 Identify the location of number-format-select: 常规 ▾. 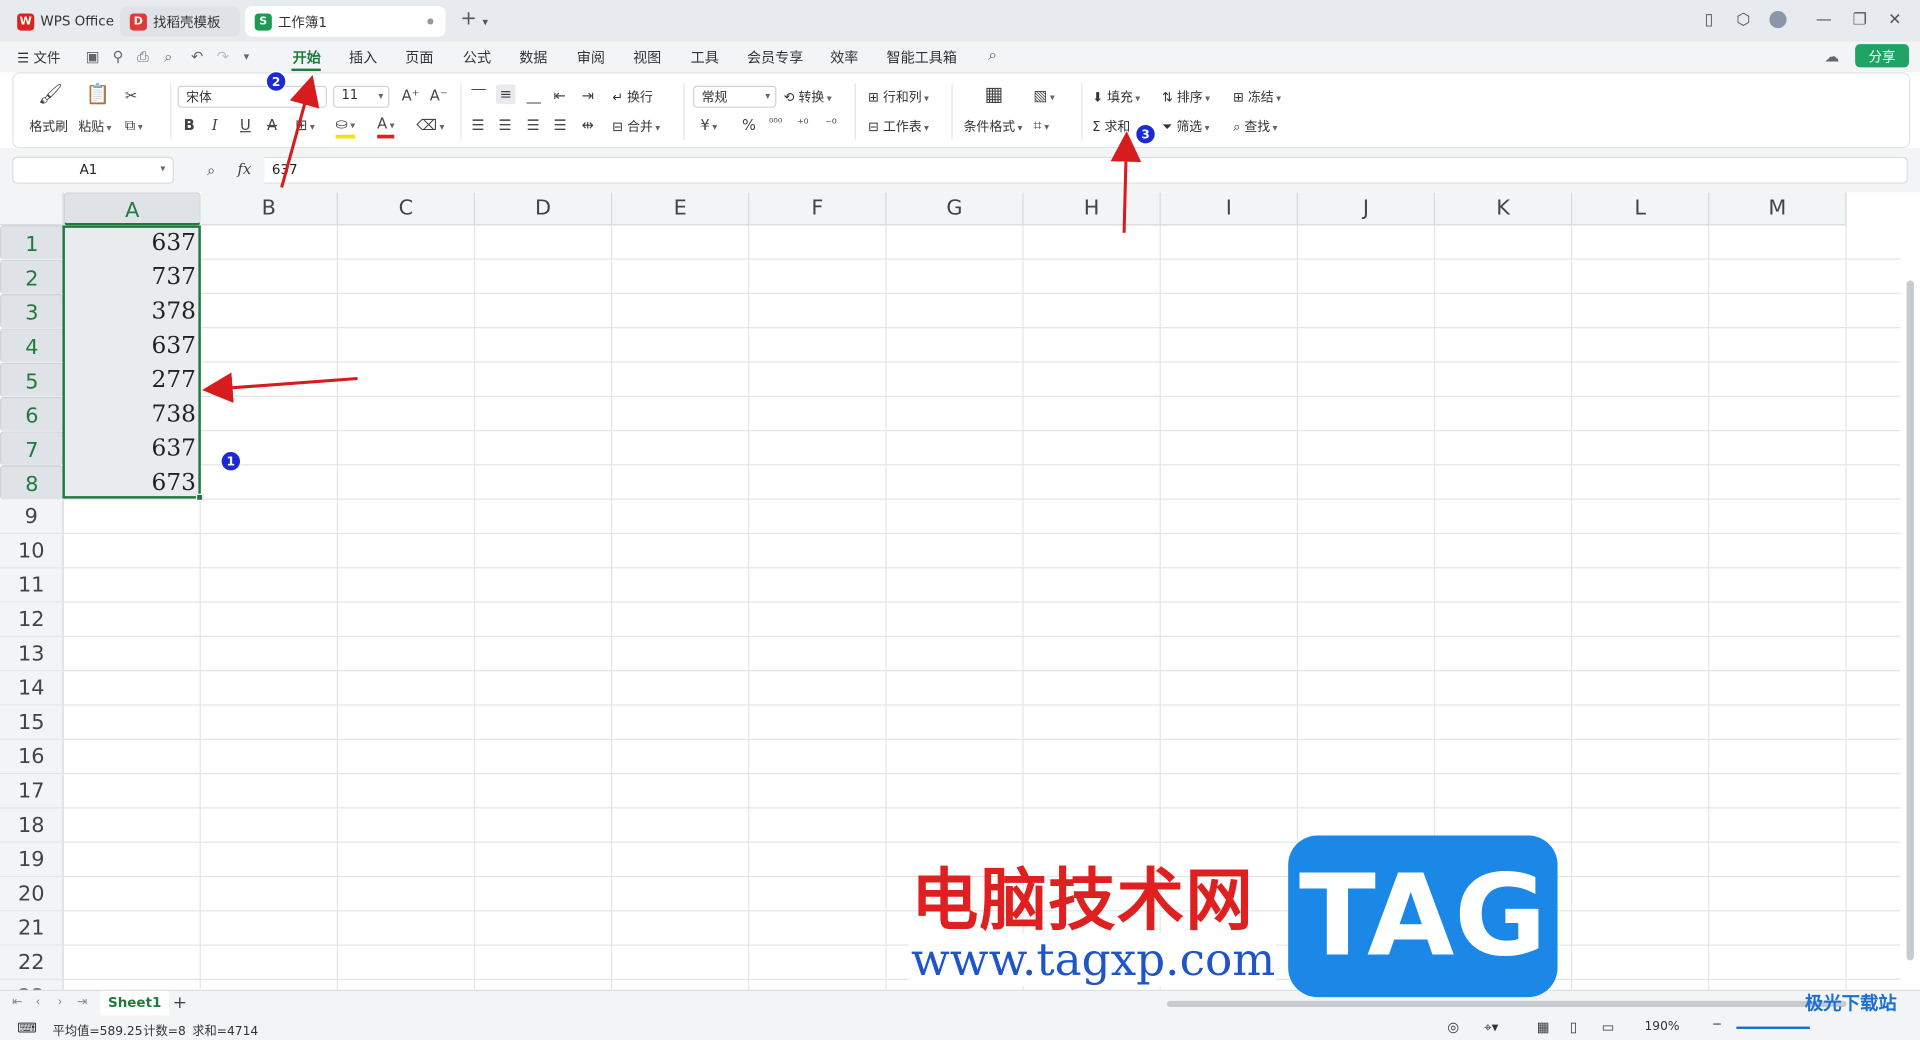
(735, 96).